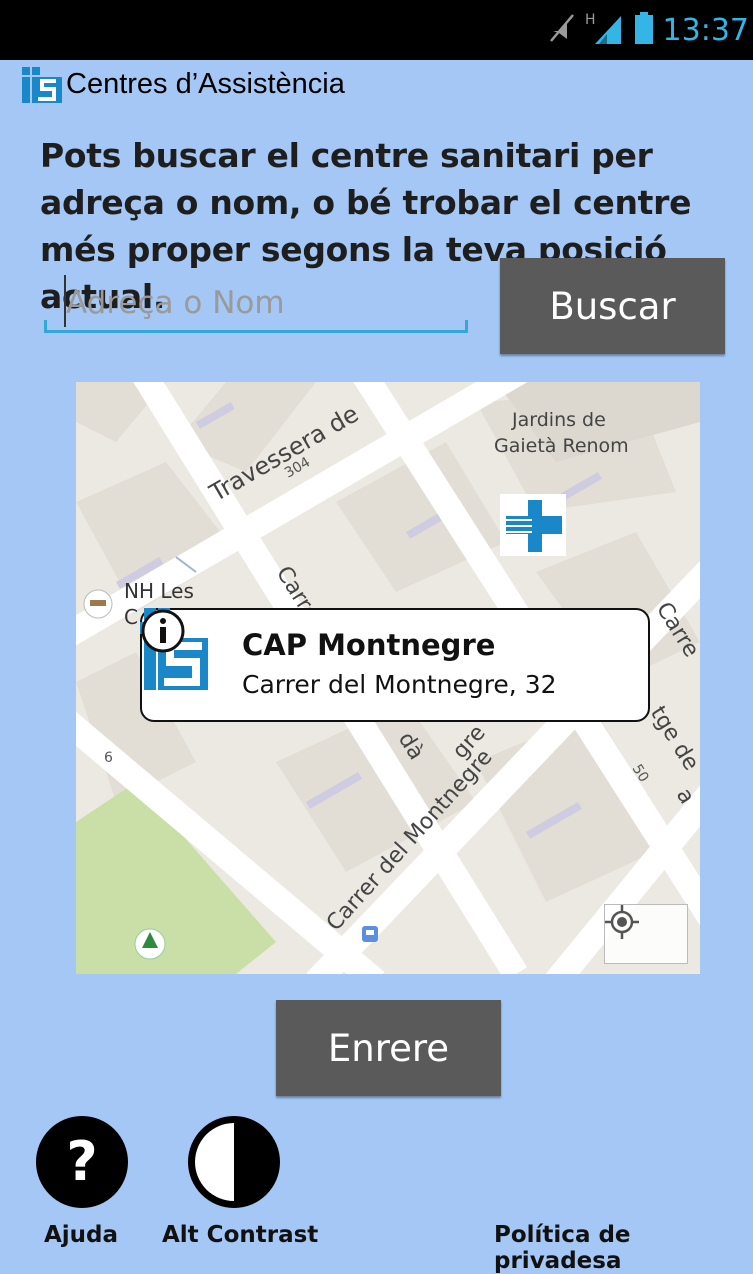  I want to click on action-bar: Centres d’Assistència, so click(376, 85).